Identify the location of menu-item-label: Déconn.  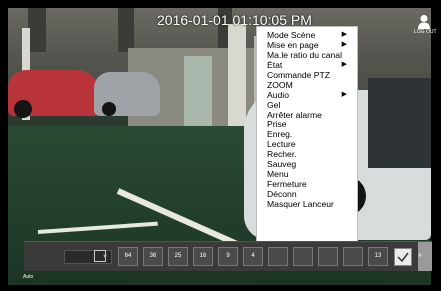
(282, 194).